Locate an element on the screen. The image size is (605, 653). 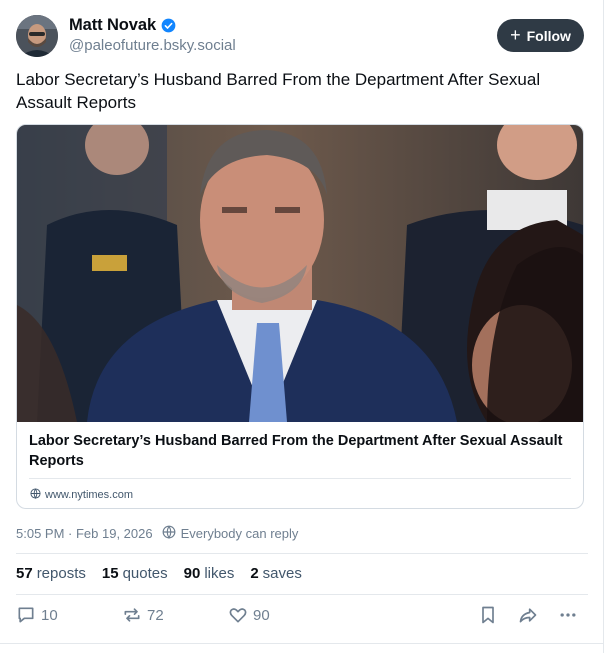
link-card-divider is located at coordinates (300, 478).